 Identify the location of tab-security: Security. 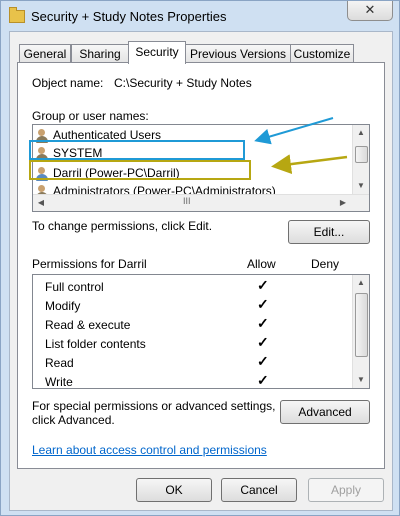
(157, 52).